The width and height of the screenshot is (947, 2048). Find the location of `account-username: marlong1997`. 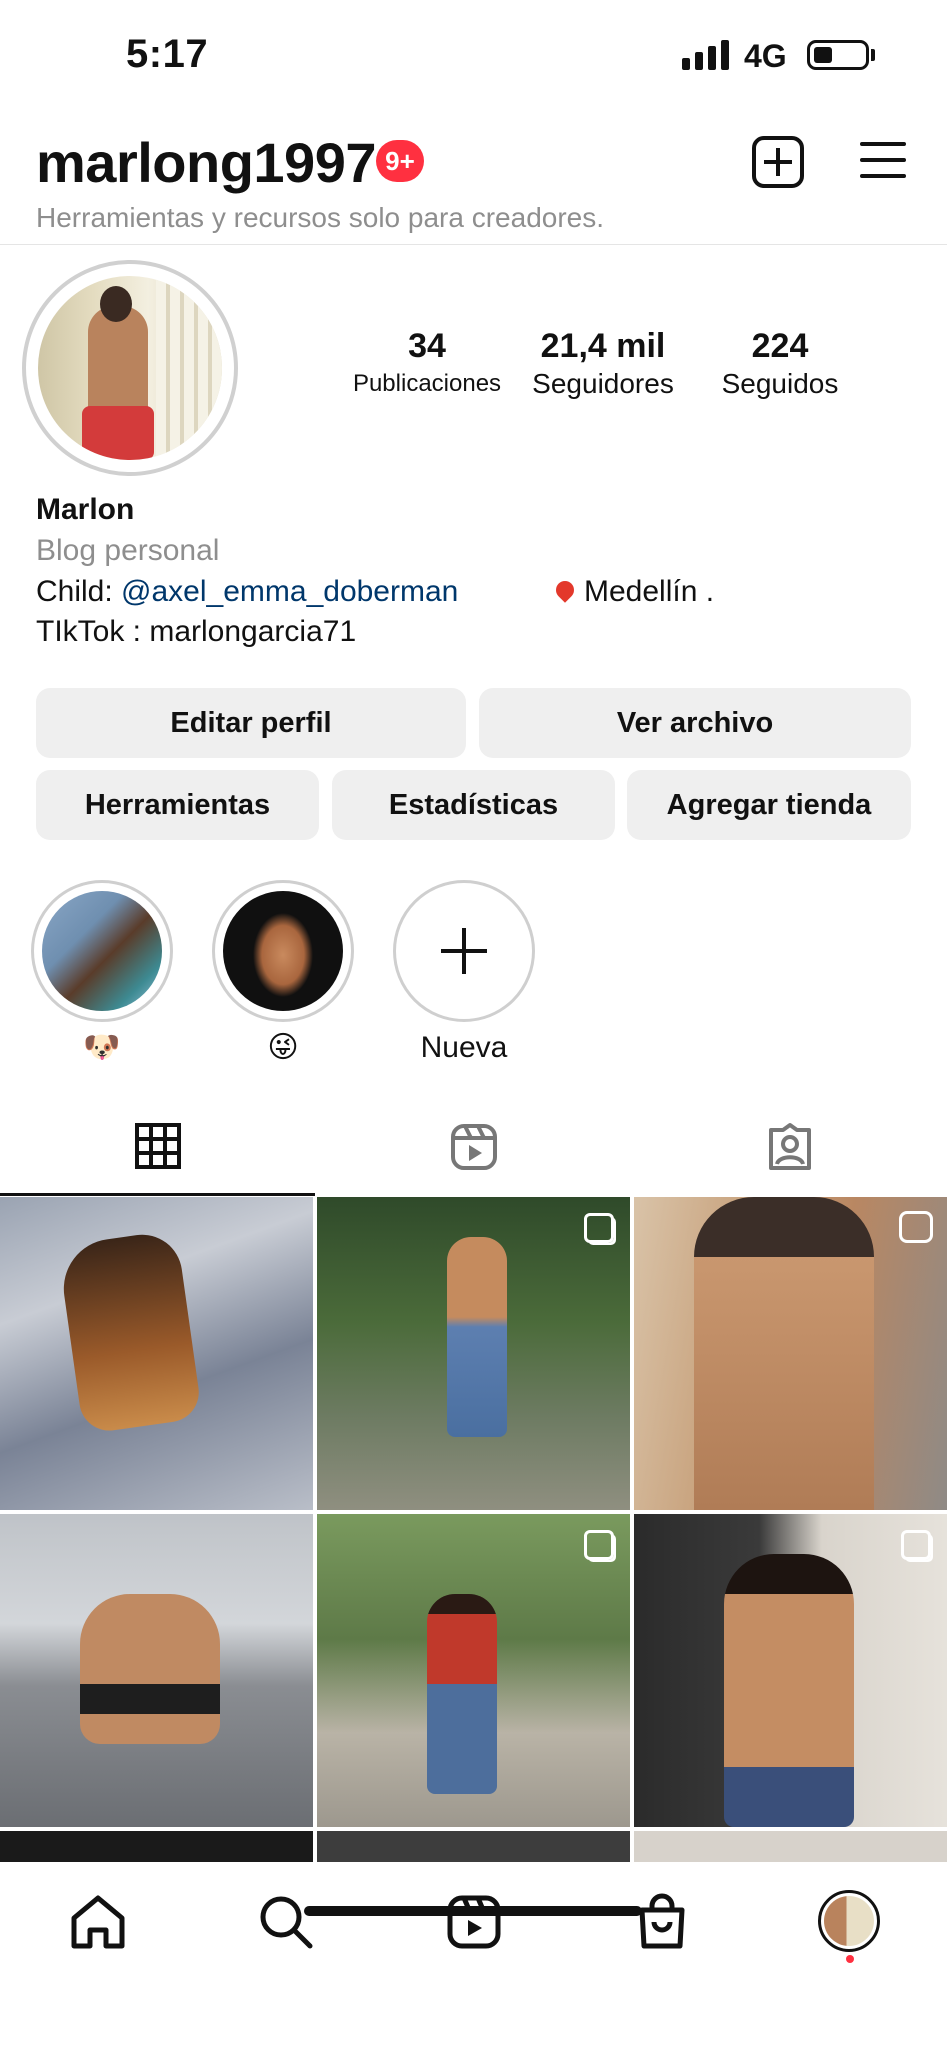

account-username: marlong1997 is located at coordinates (206, 162).